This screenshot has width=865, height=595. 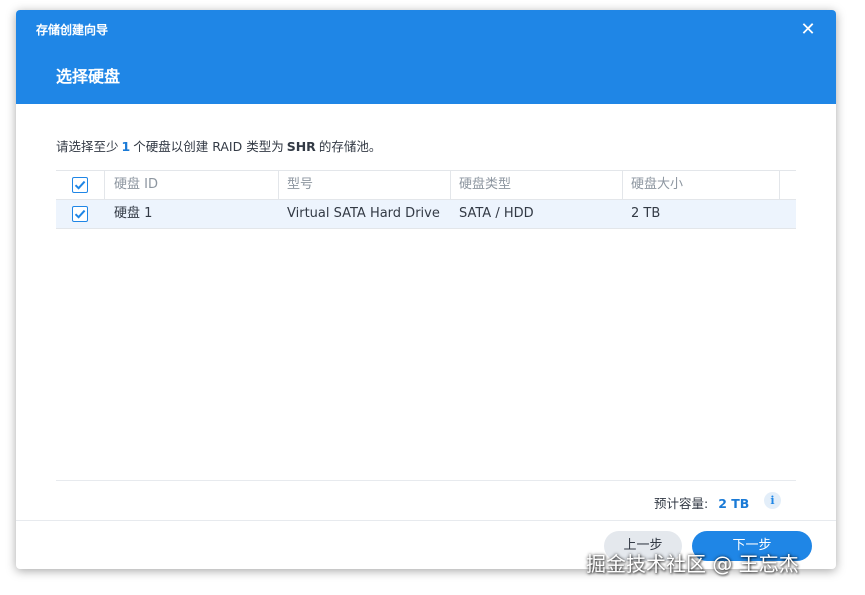 I want to click on cell-model: Virtual SATA Hard Drive, so click(x=363, y=213).